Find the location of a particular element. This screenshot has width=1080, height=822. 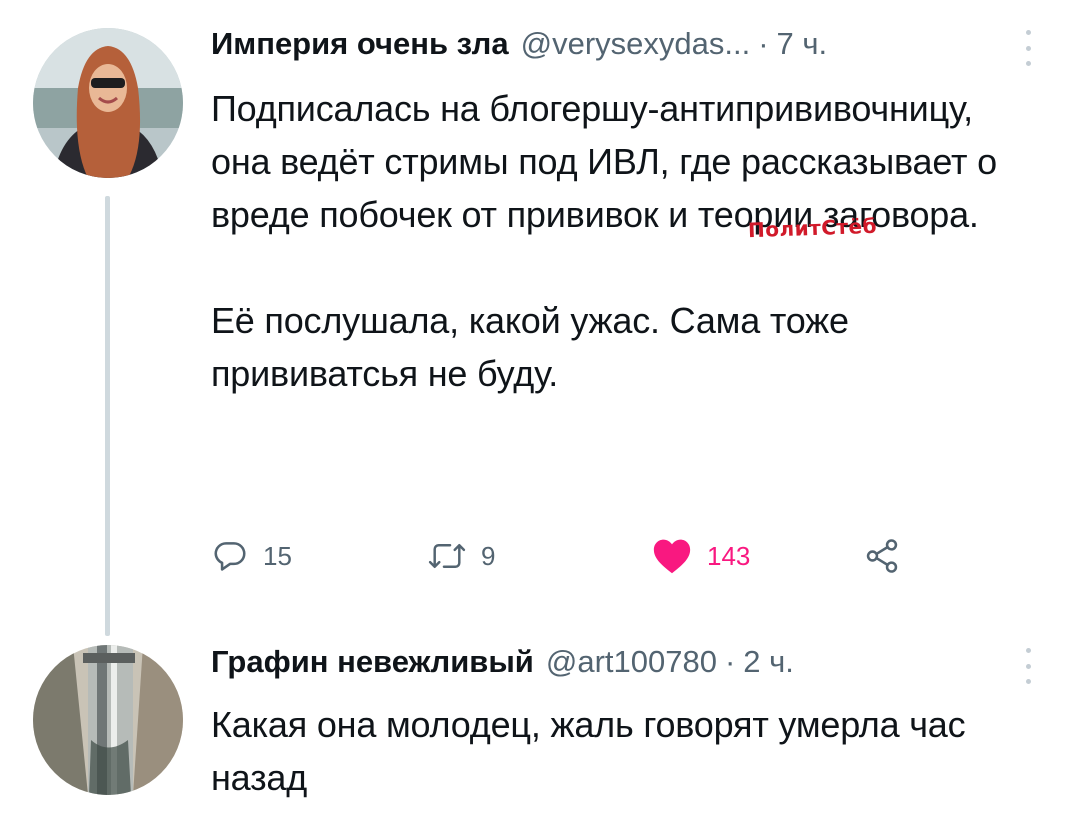

retweet-icon is located at coordinates (447, 556).